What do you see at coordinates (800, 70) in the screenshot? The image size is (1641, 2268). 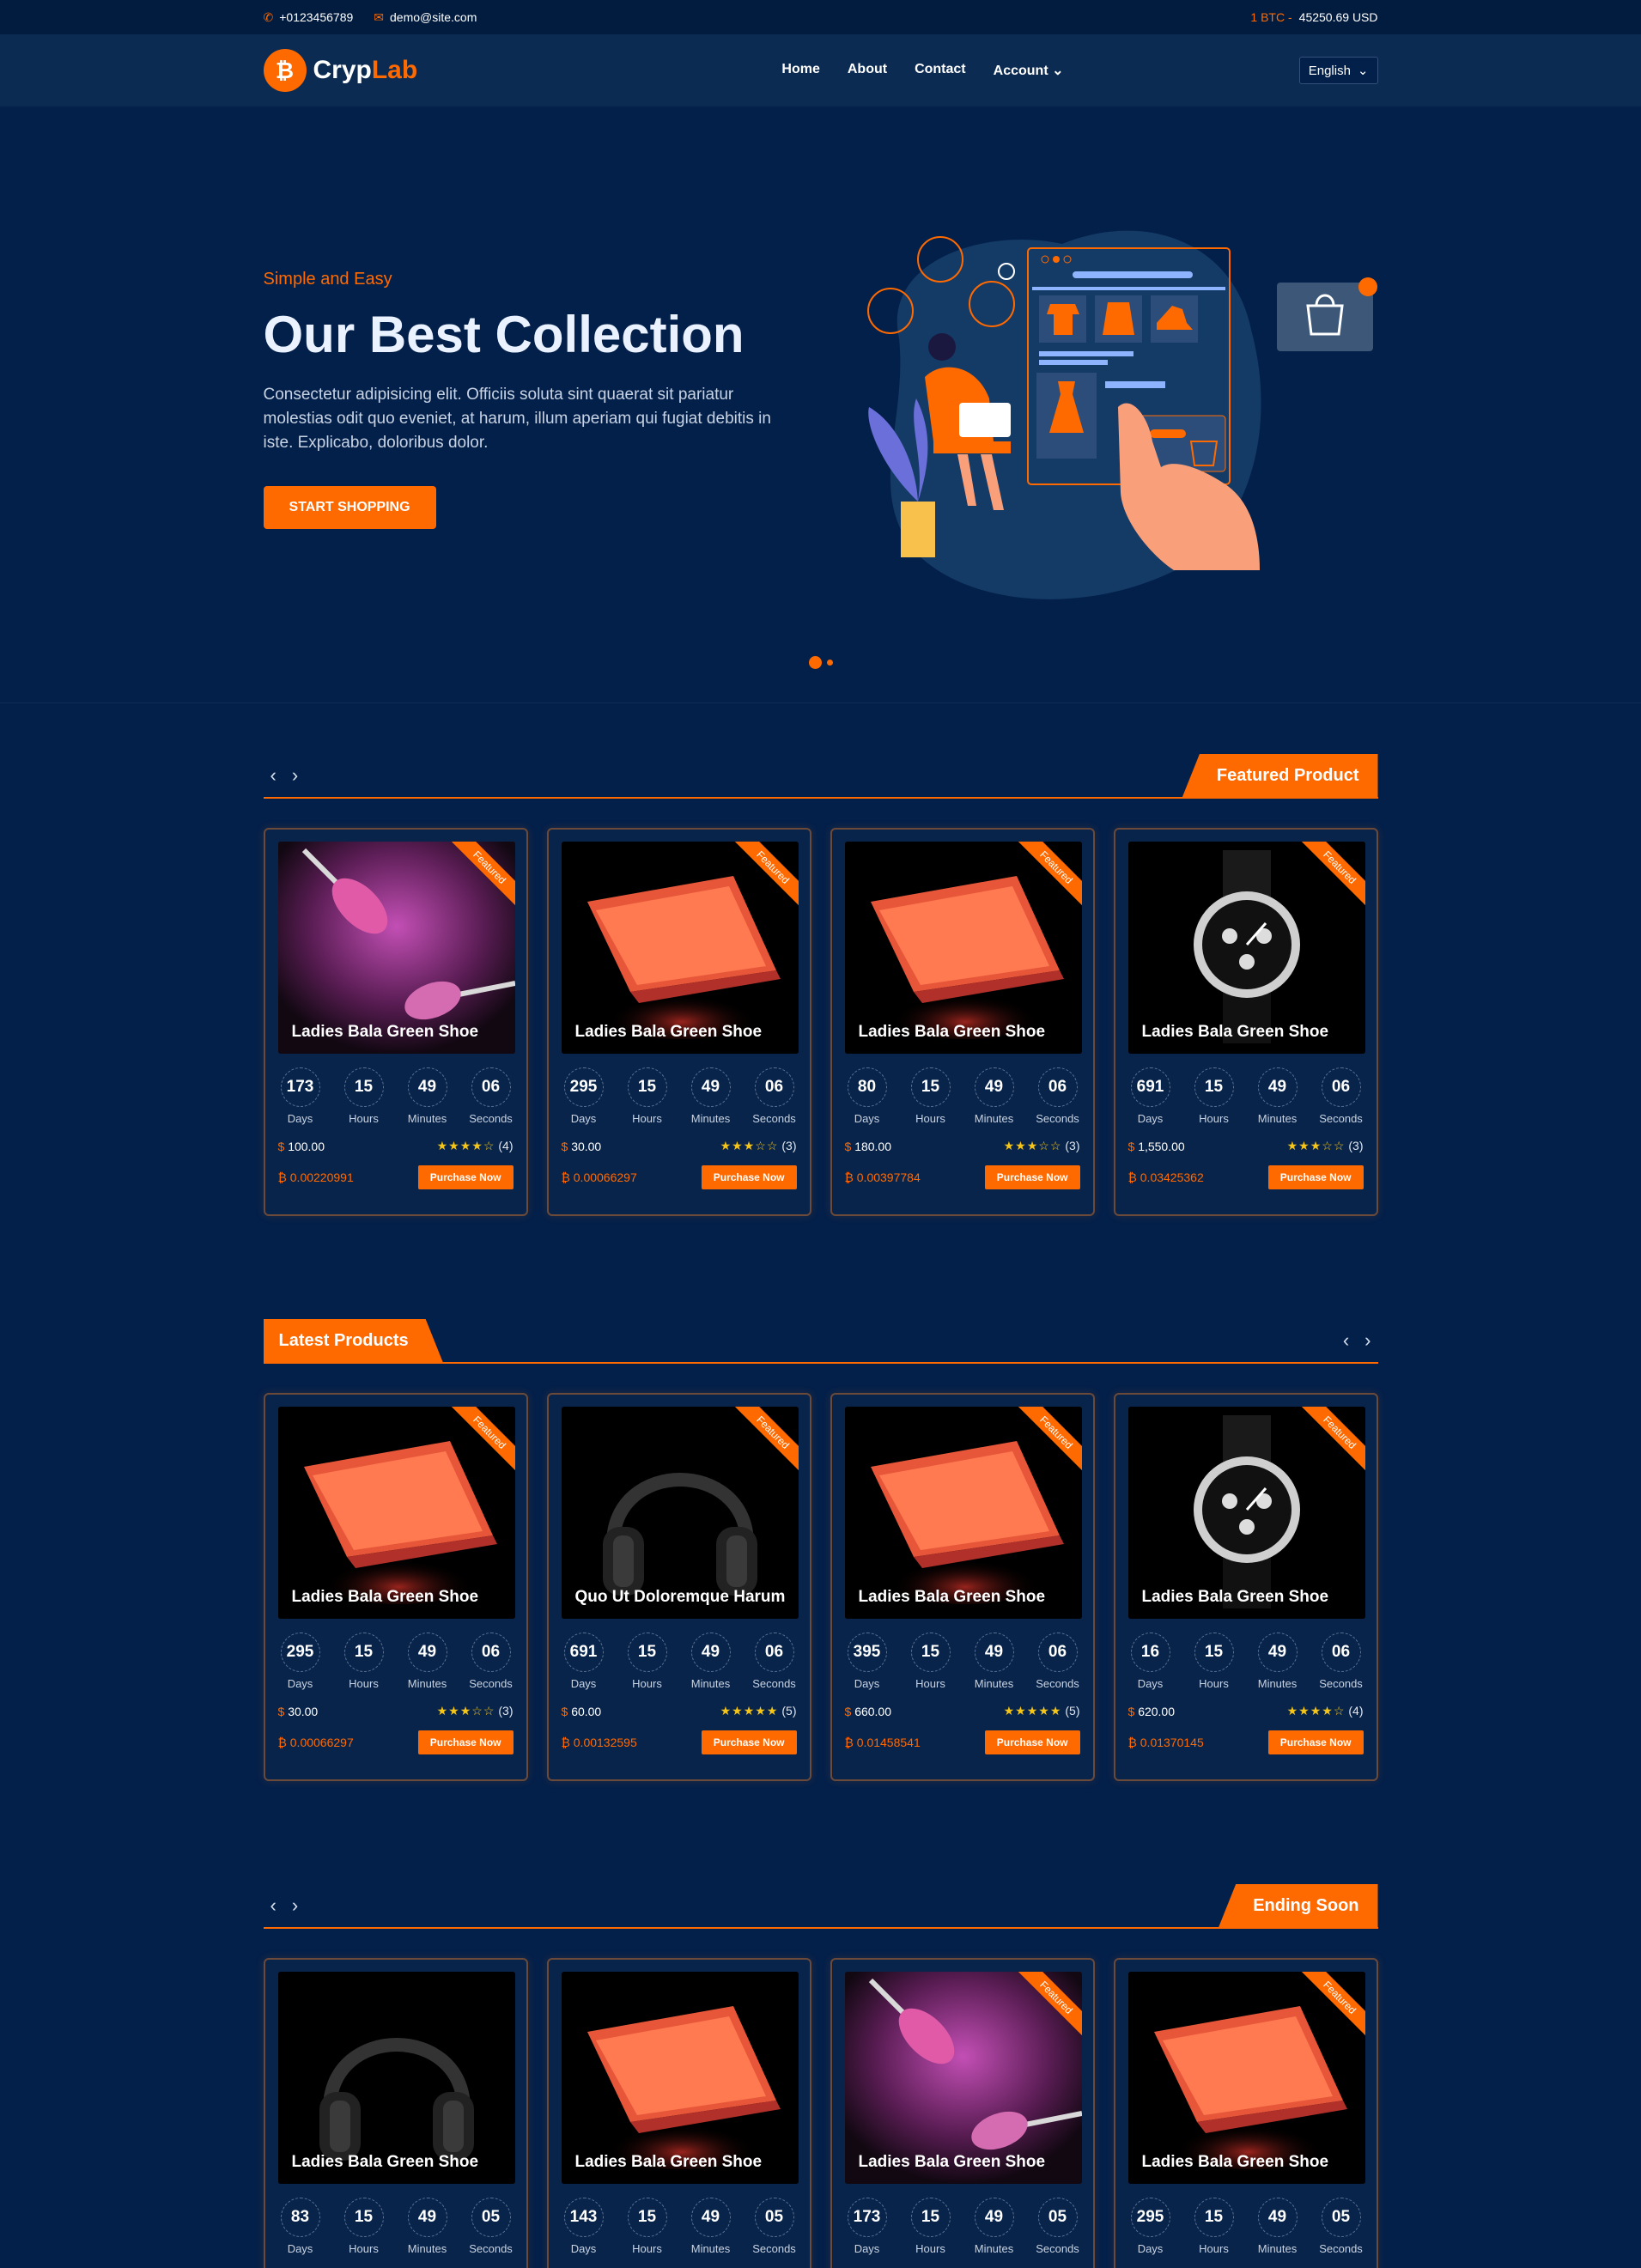 I see `nav-home: Home` at bounding box center [800, 70].